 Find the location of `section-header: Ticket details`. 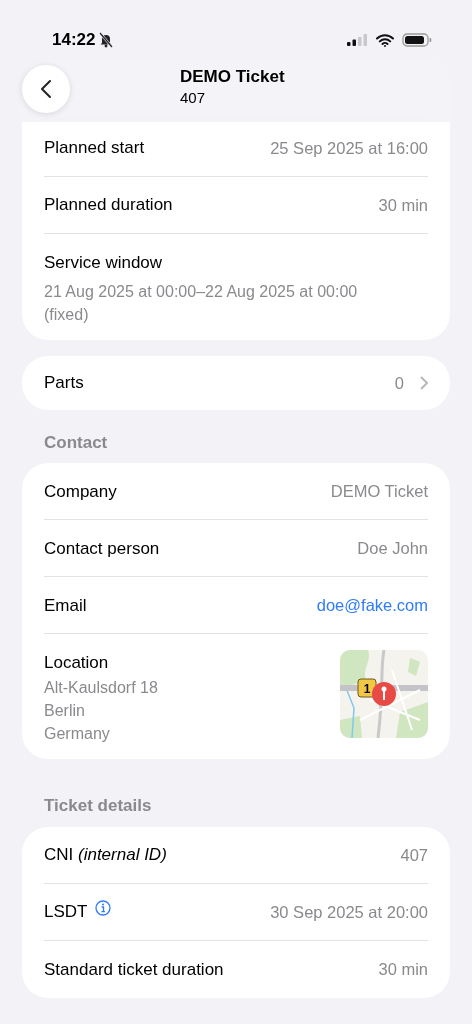

section-header: Ticket details is located at coordinates (98, 806).